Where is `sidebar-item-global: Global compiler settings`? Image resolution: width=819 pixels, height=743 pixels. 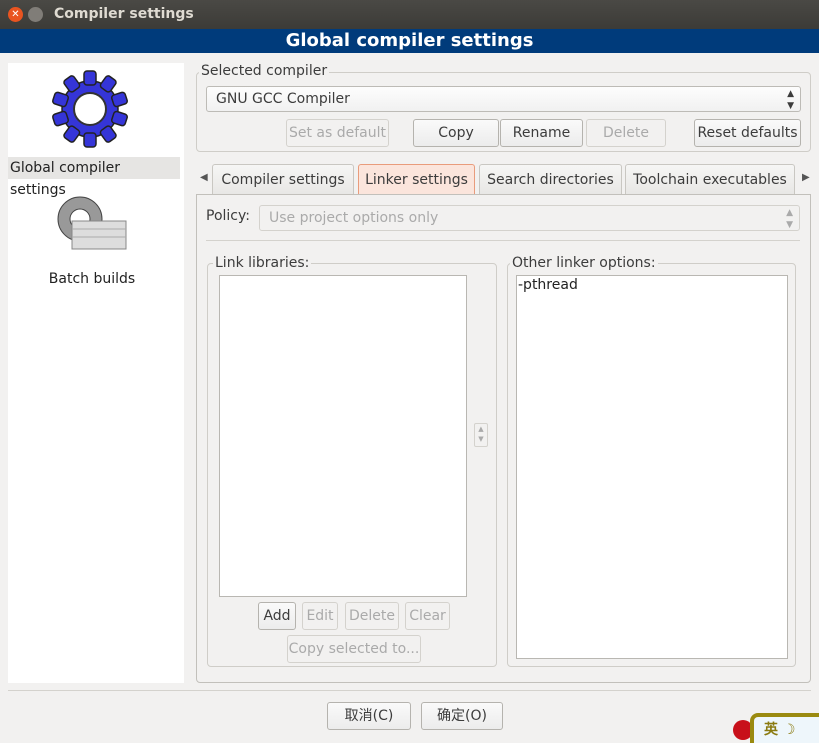 sidebar-item-global: Global compiler settings is located at coordinates (96, 130).